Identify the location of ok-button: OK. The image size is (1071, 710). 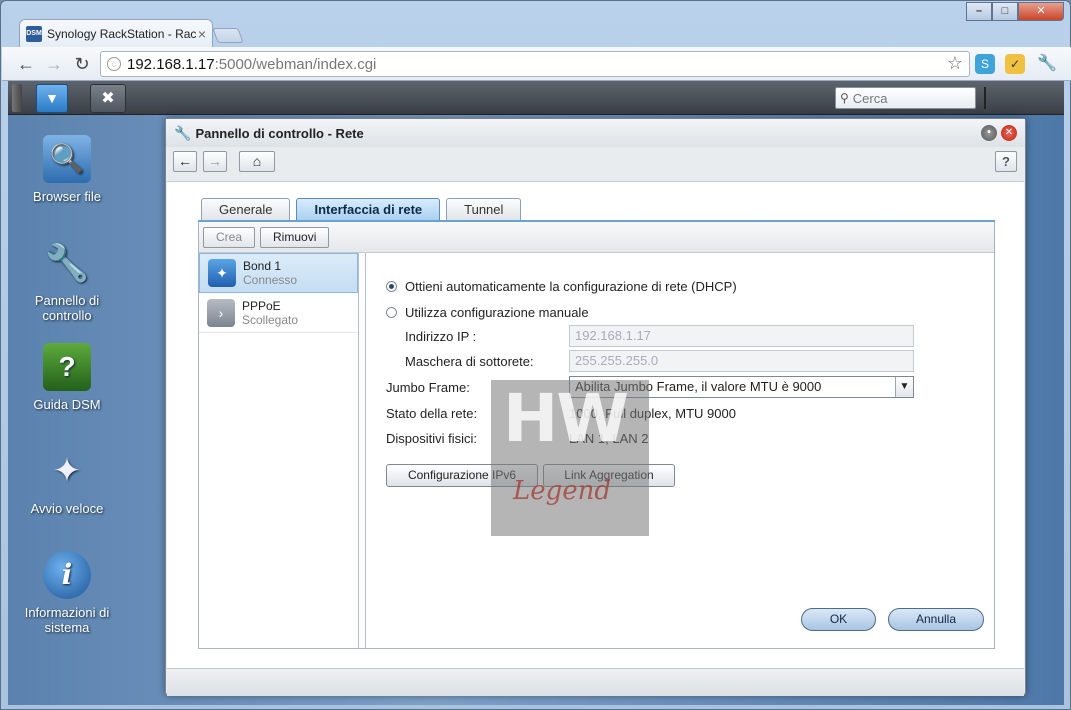
(838, 619).